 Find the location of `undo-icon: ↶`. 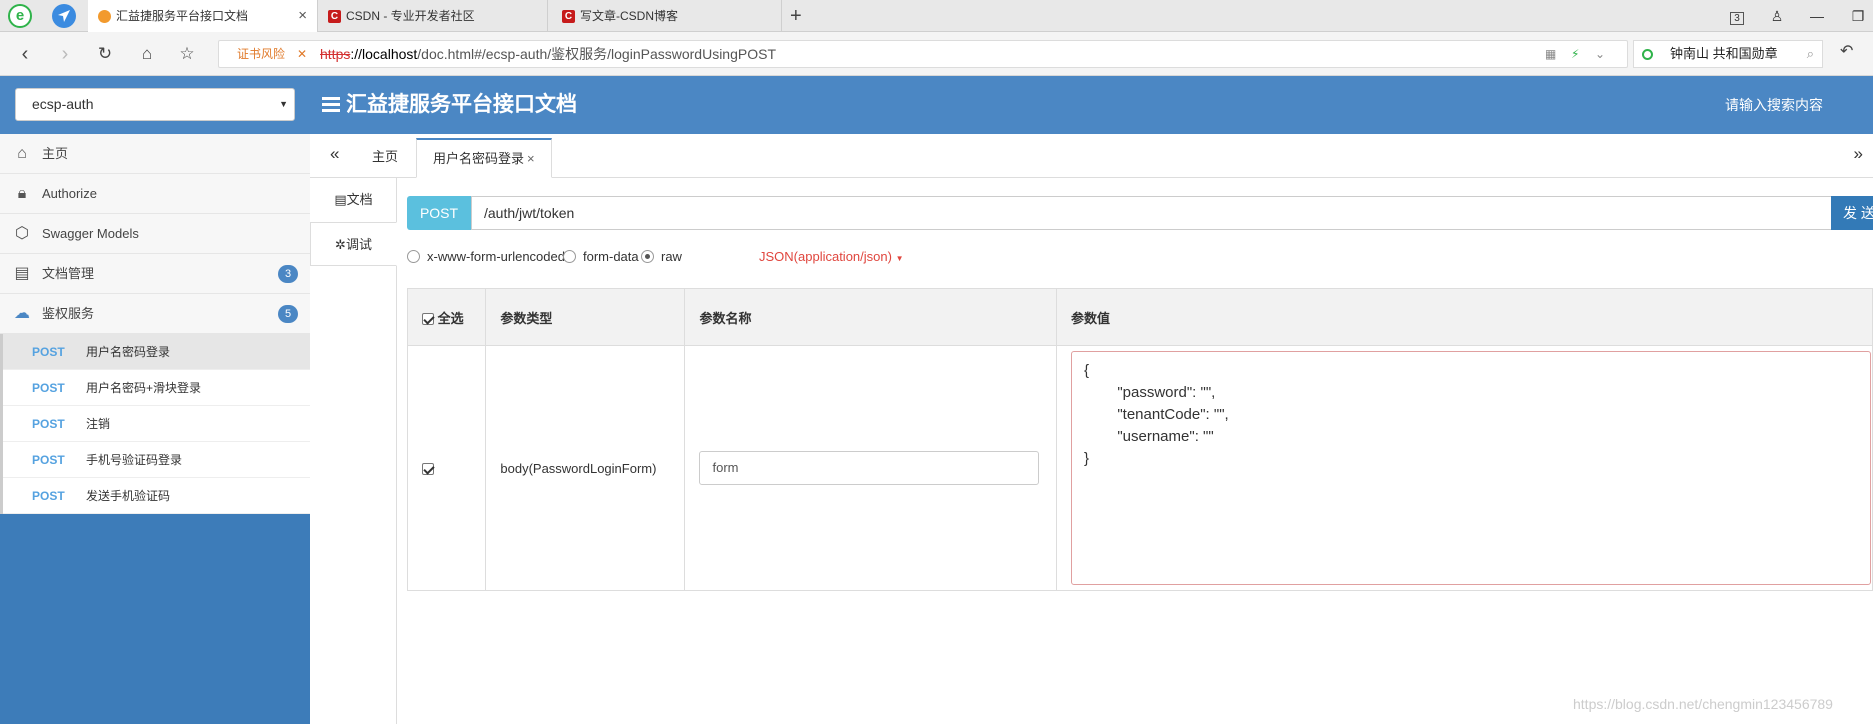

undo-icon: ↶ is located at coordinates (1846, 51).